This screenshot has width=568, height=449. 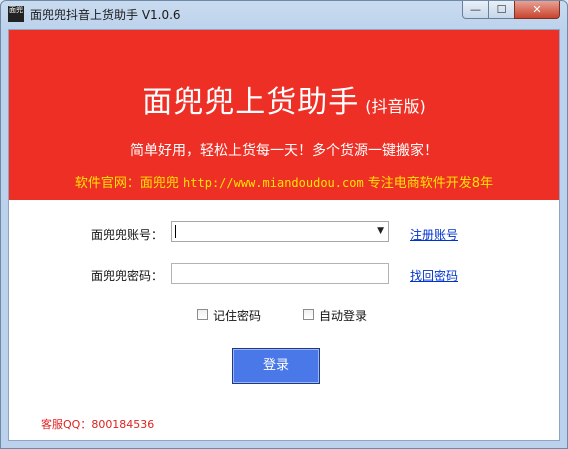 What do you see at coordinates (280, 231) in the screenshot?
I see `account-combobox: ▼` at bounding box center [280, 231].